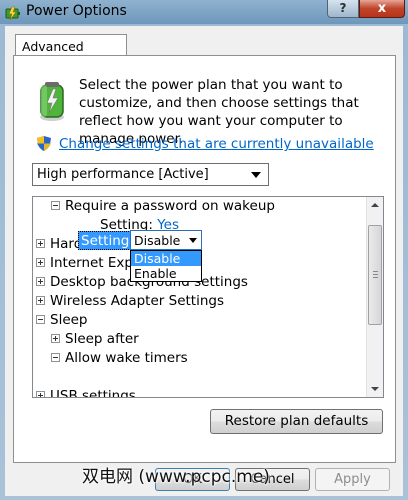  I want to click on restore-plan-defaults-button: Restore plan defaults, so click(296, 421).